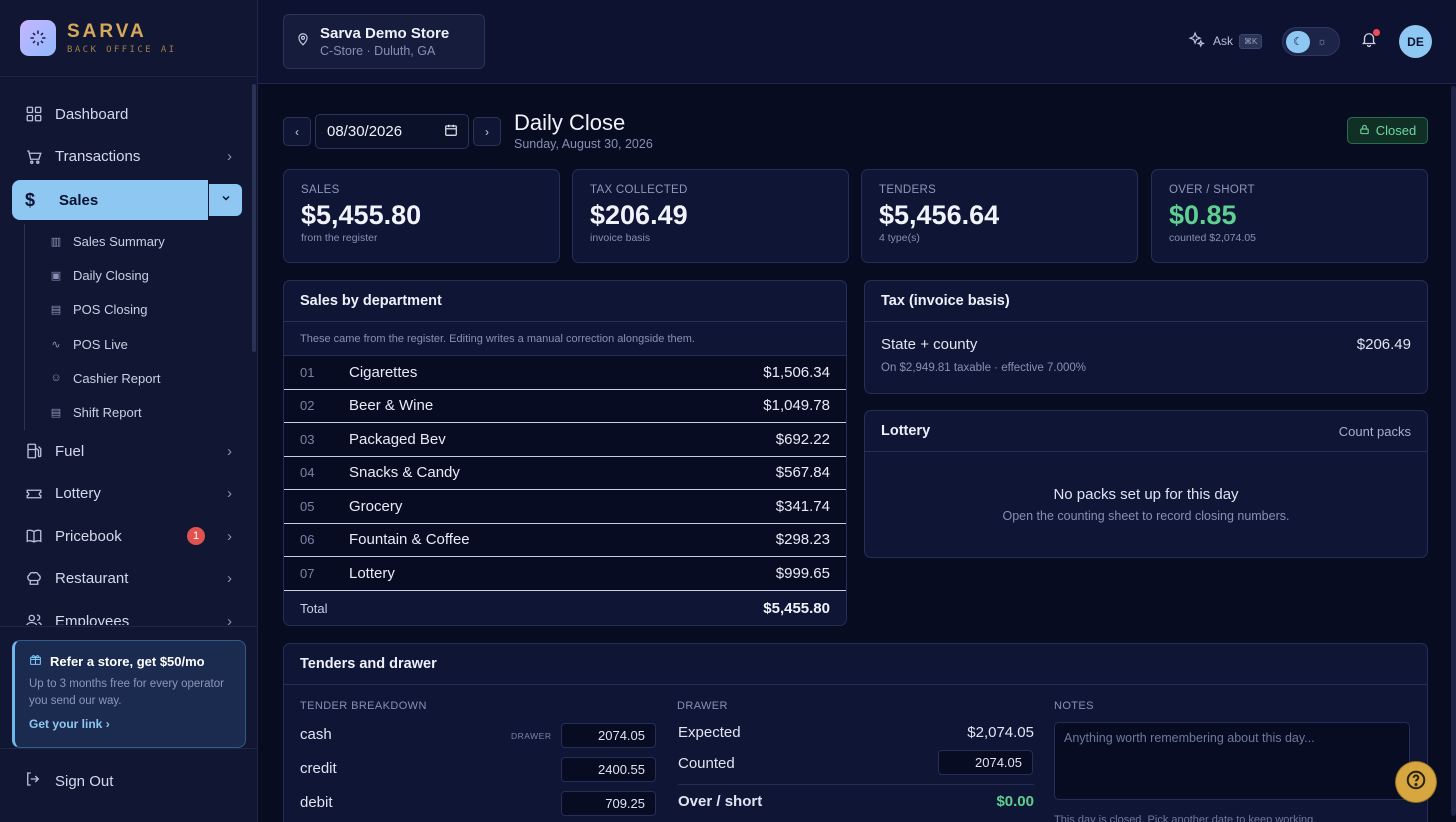 The height and width of the screenshot is (822, 1456). I want to click on sidebar-item-employees: Employees ›, so click(129, 612).